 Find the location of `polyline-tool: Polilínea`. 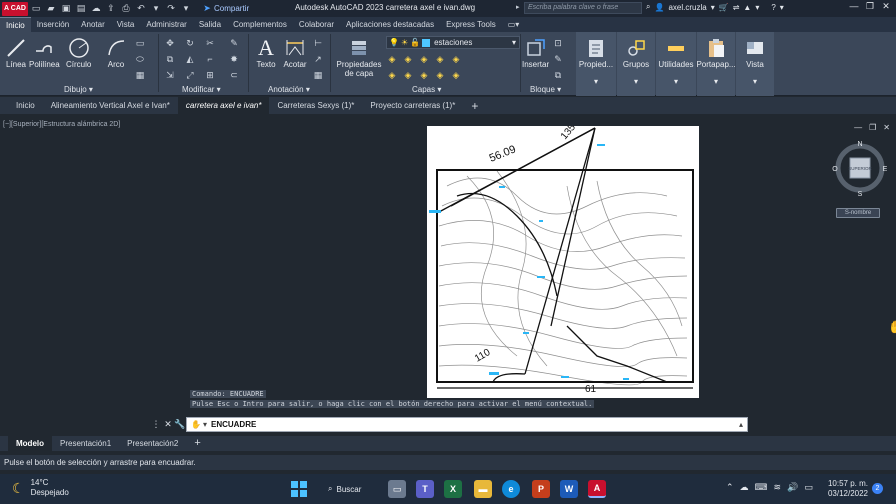

polyline-tool: Polilínea is located at coordinates (44, 52).